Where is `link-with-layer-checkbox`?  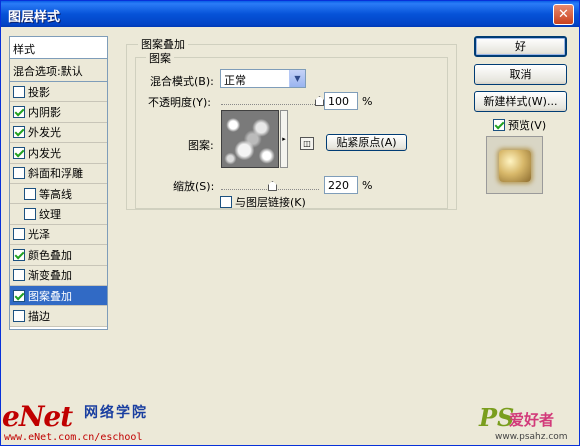 link-with-layer-checkbox is located at coordinates (226, 202).